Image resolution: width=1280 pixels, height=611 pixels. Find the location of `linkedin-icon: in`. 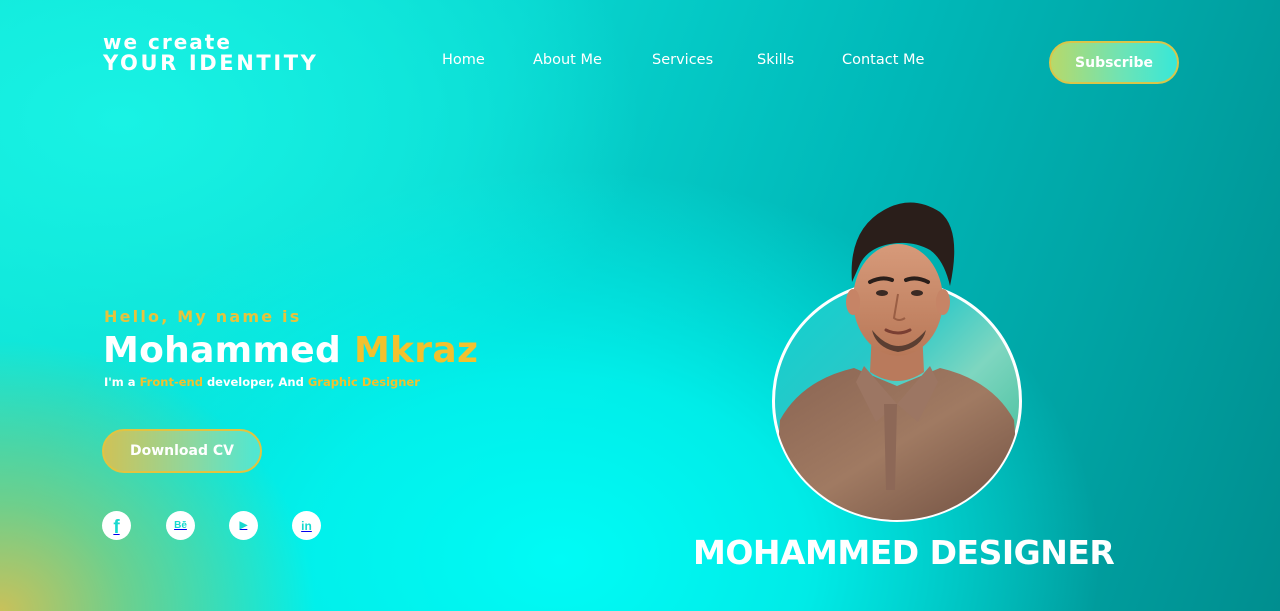

linkedin-icon: in is located at coordinates (306, 525).